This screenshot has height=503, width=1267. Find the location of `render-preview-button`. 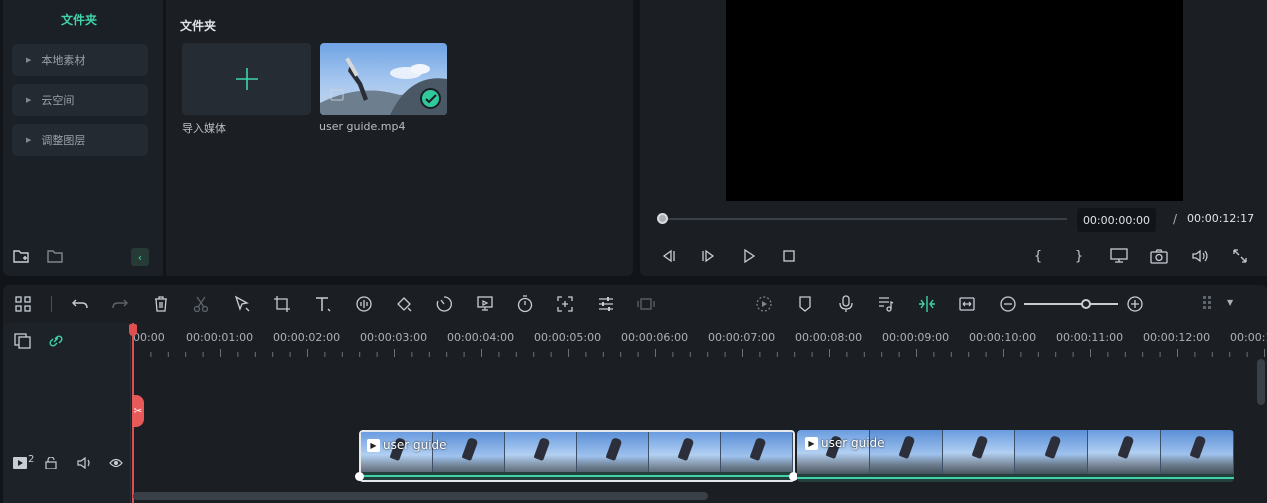

render-preview-button is located at coordinates (764, 304).